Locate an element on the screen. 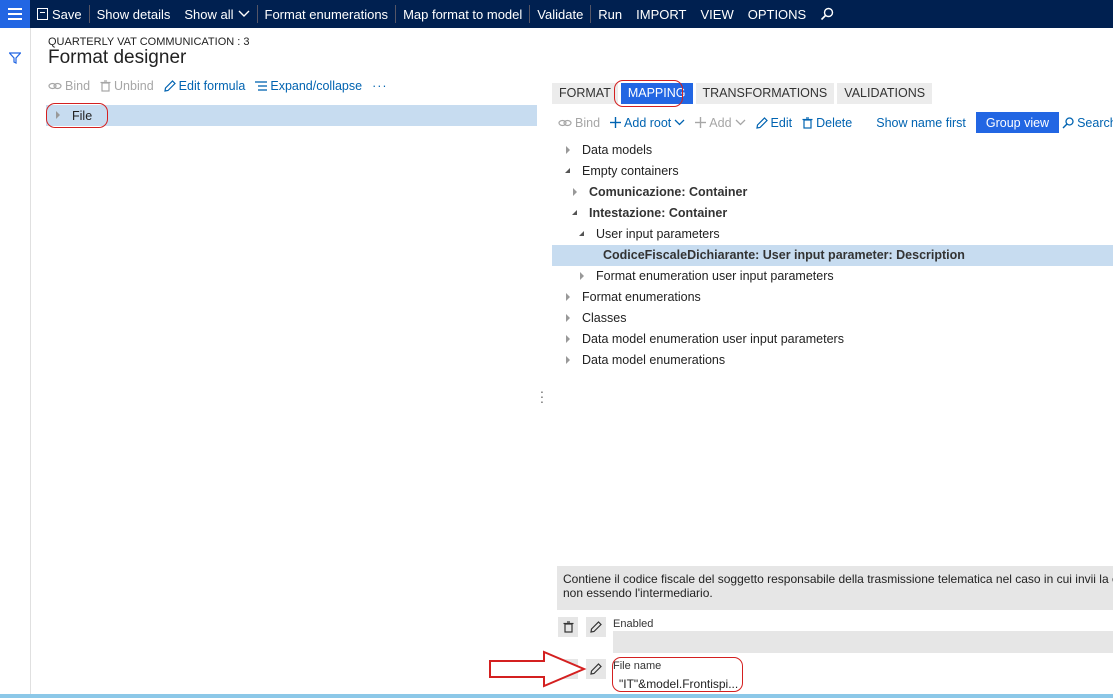 This screenshot has height=698, width=1113. add-button: Add is located at coordinates (720, 123).